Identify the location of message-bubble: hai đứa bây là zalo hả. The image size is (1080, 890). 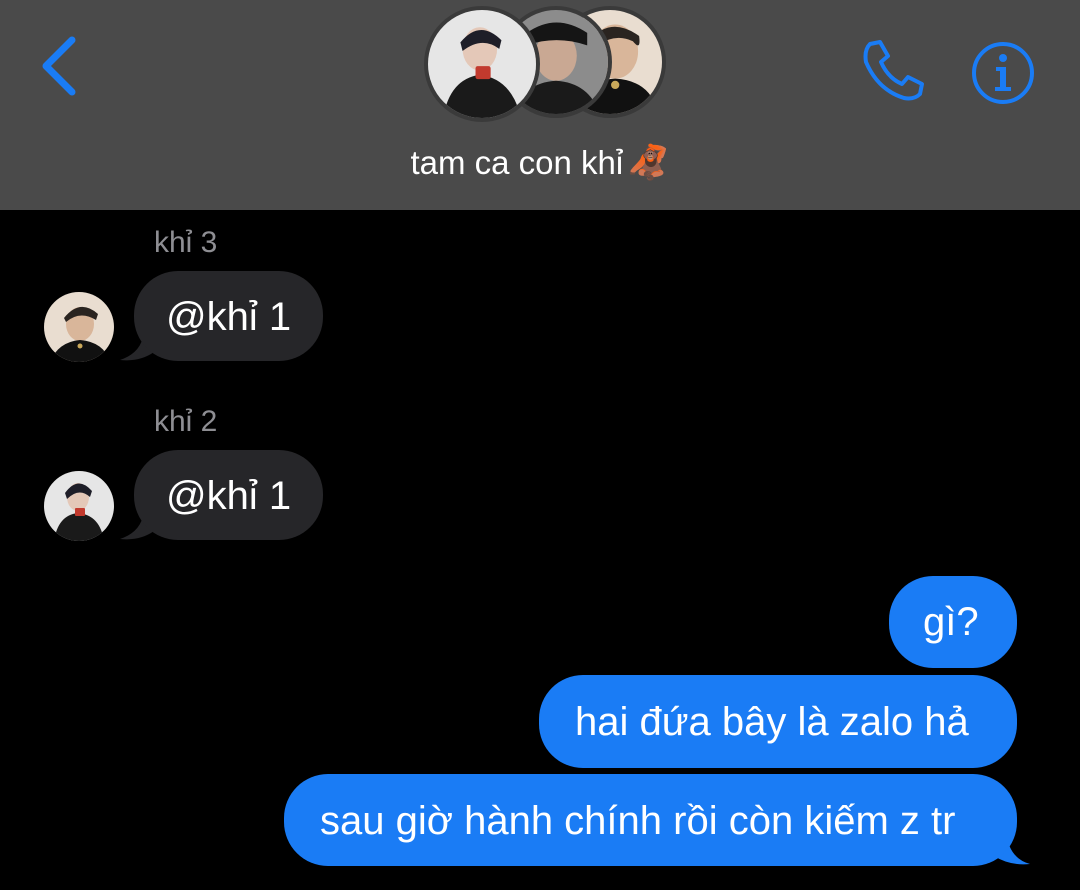
(778, 721).